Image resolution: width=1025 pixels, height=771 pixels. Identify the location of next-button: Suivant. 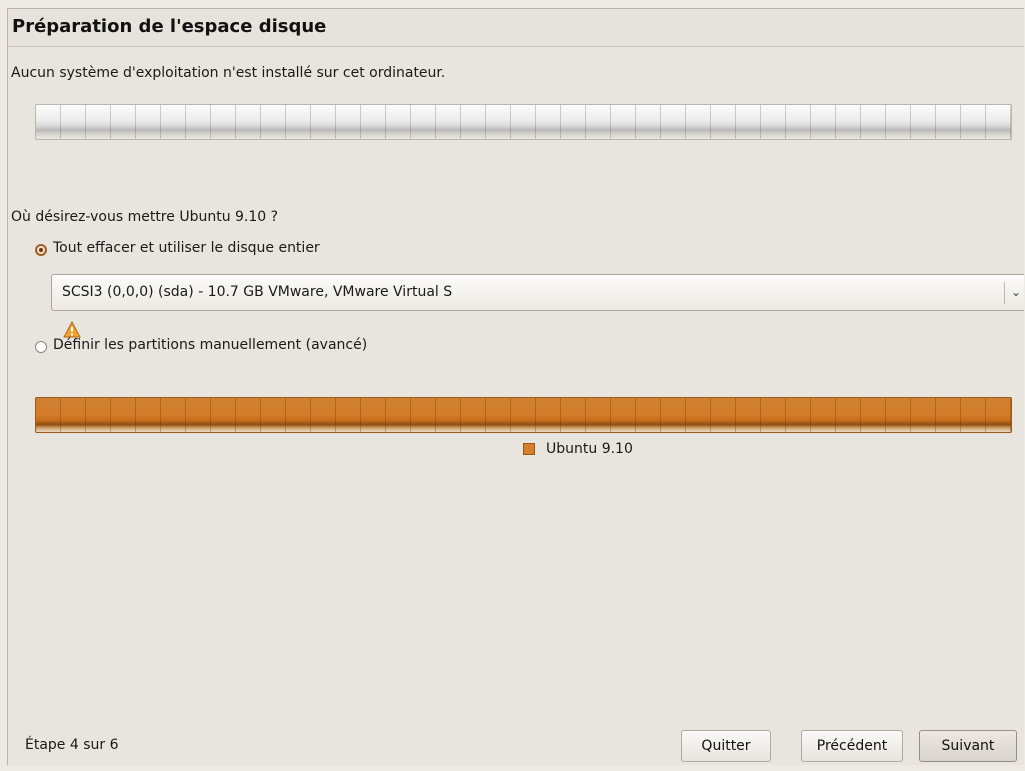
(968, 746).